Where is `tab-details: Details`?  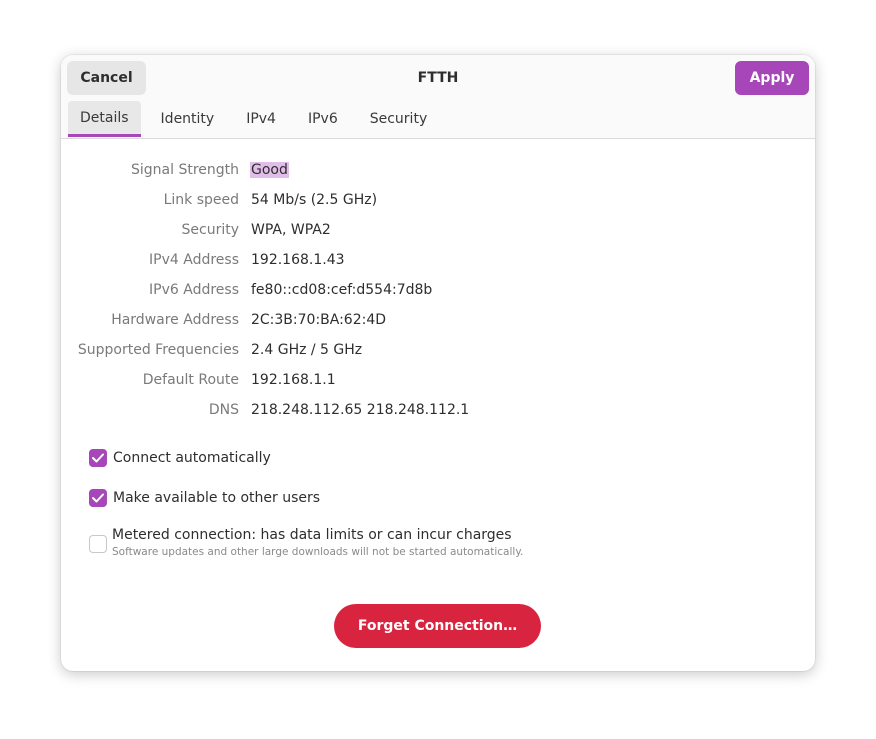
tab-details: Details is located at coordinates (104, 119).